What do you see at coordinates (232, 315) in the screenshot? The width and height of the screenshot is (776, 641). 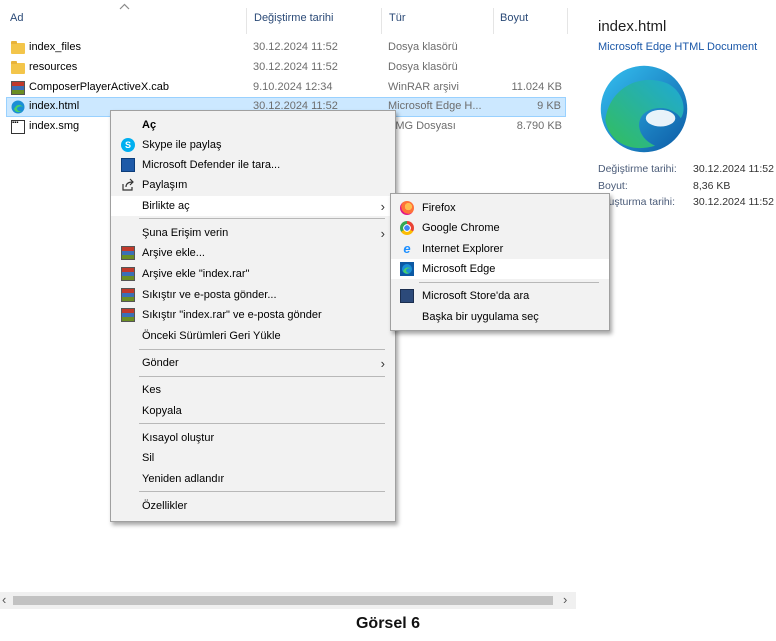 I see `menu-item-label: Sıkıştır "index.rar" ve e-posta gönder` at bounding box center [232, 315].